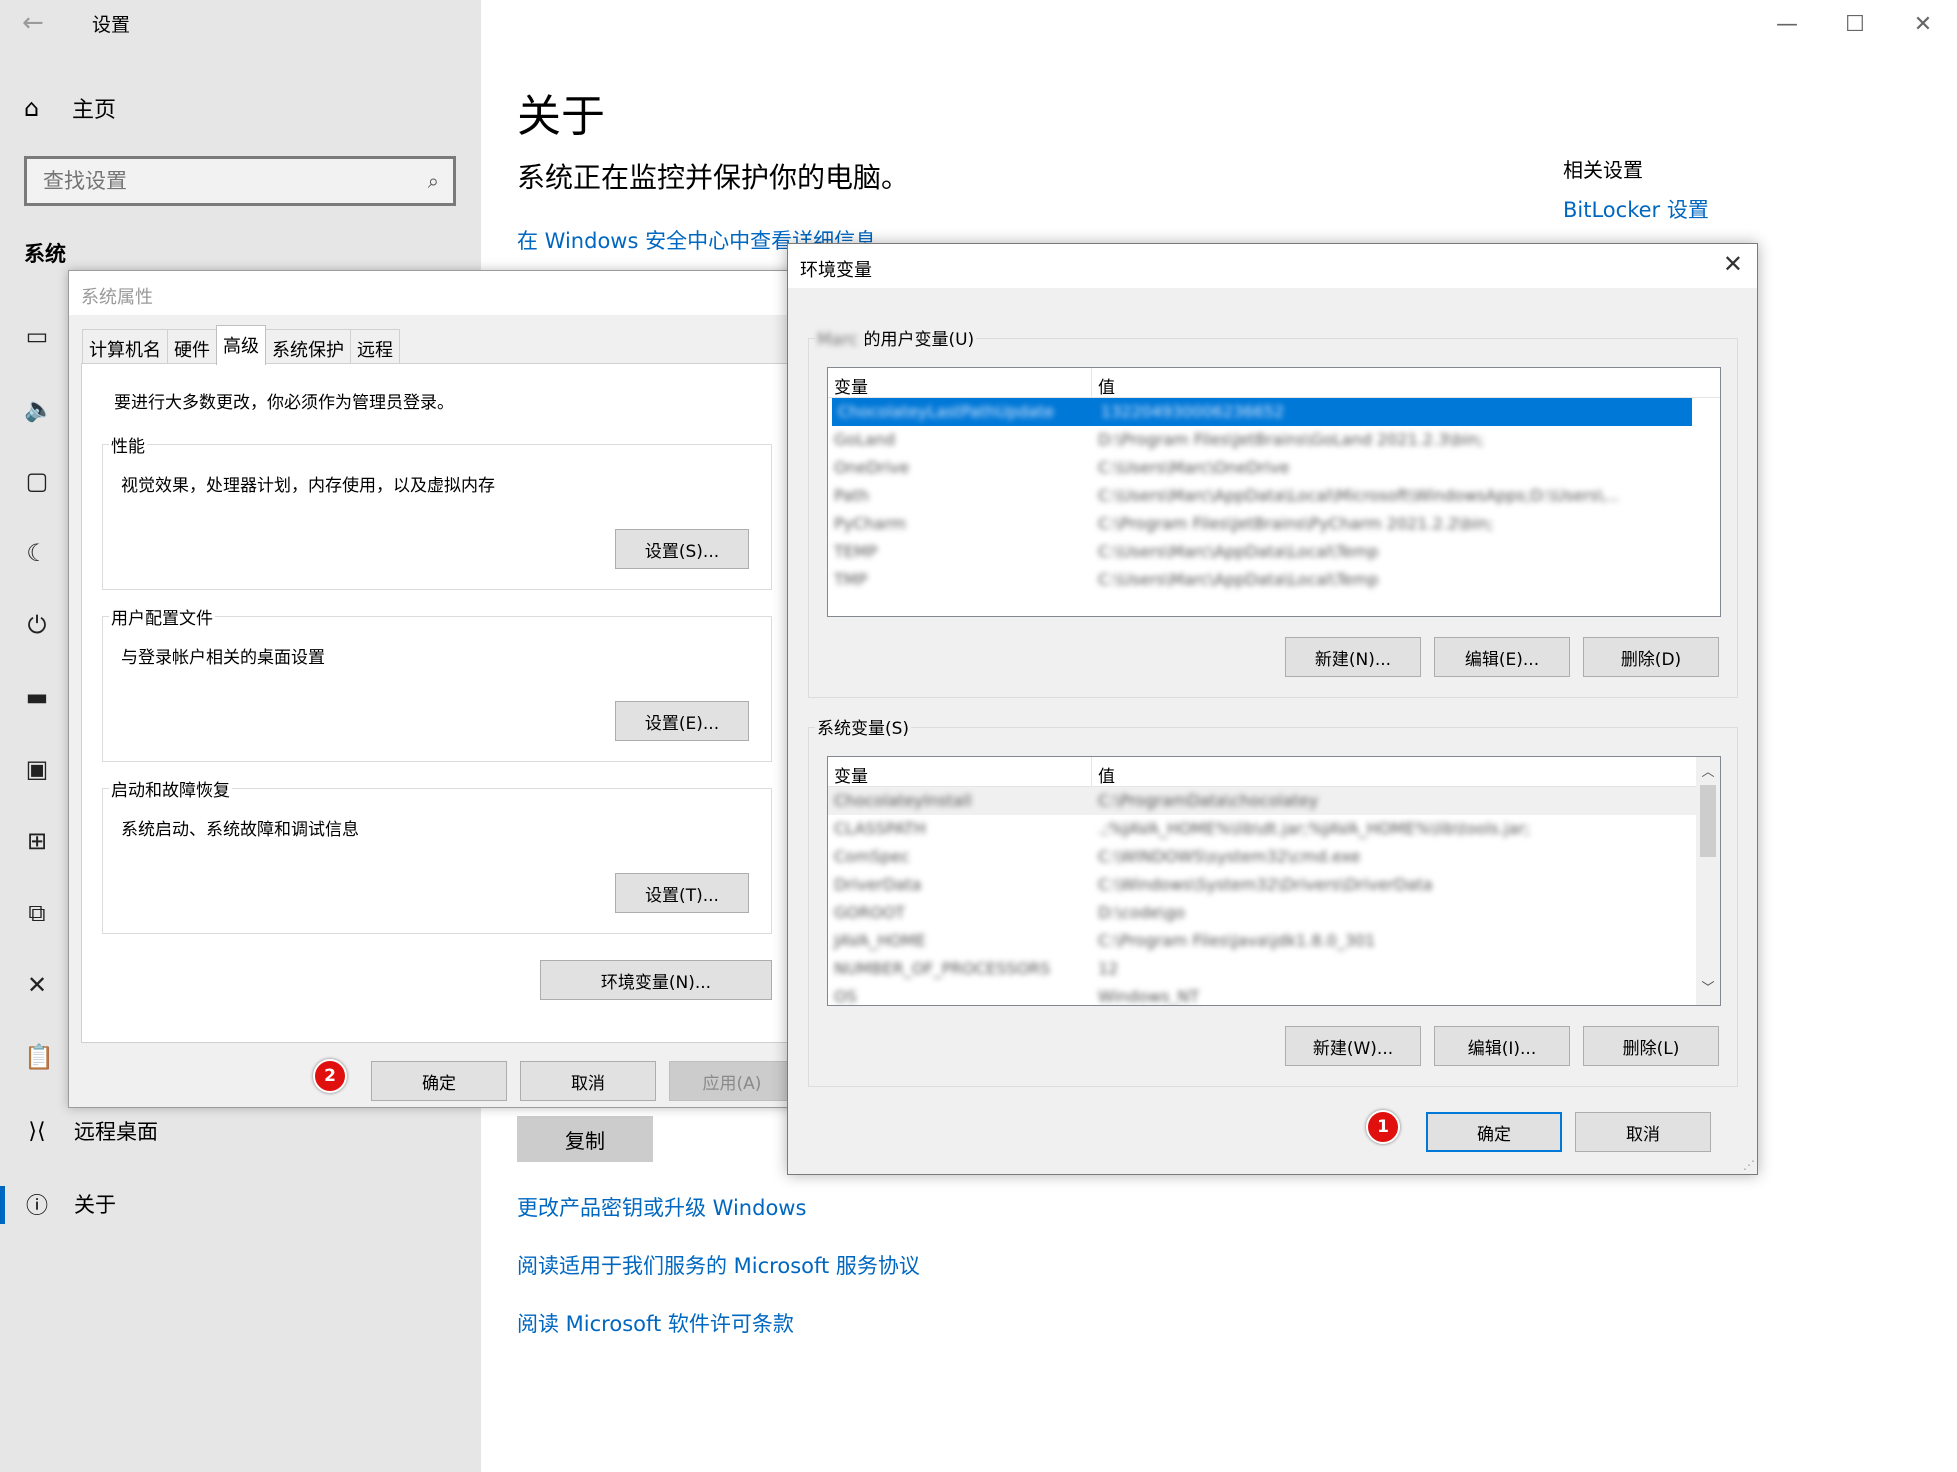  What do you see at coordinates (70, 1204) in the screenshot?
I see `nav-about: ⓘ 关于` at bounding box center [70, 1204].